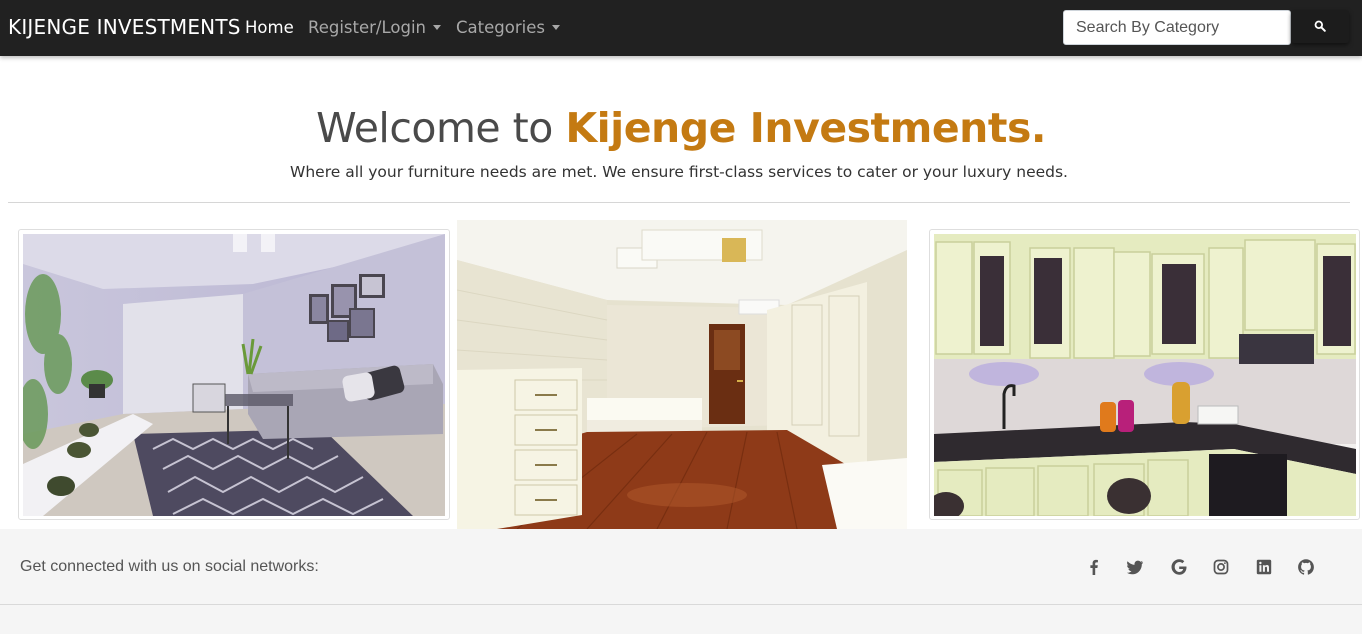 The width and height of the screenshot is (1362, 634). What do you see at coordinates (441, 128) in the screenshot?
I see `title-prefix: Welcome to` at bounding box center [441, 128].